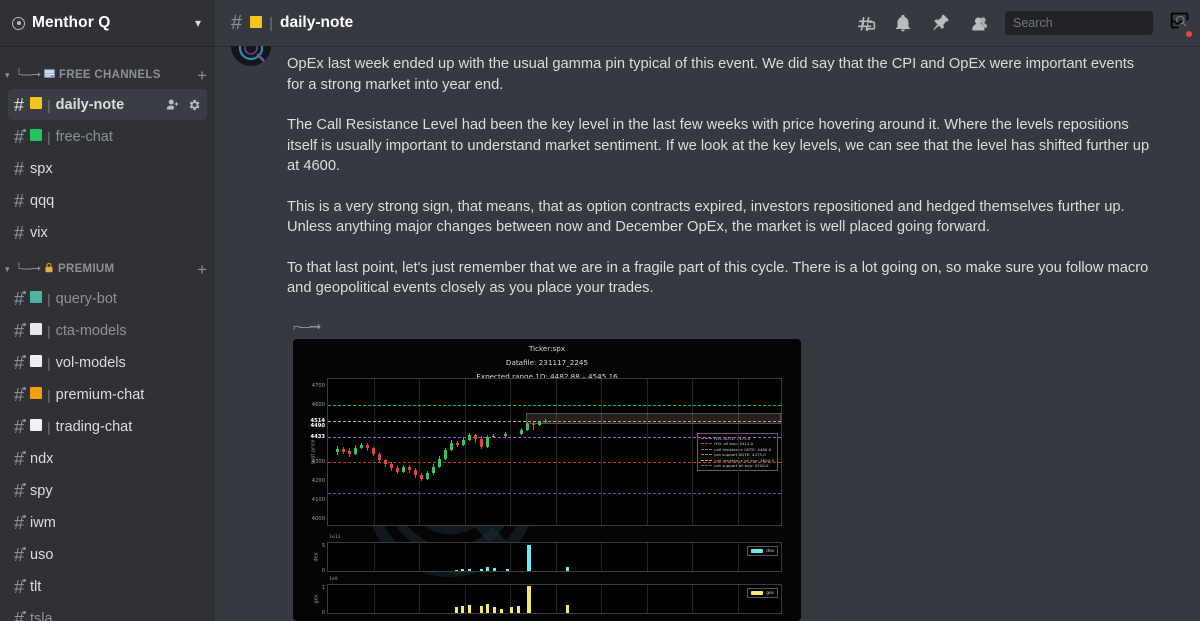 The width and height of the screenshot is (1200, 621). Describe the element at coordinates (36, 394) in the screenshot. I see `orange-square-icon` at that location.